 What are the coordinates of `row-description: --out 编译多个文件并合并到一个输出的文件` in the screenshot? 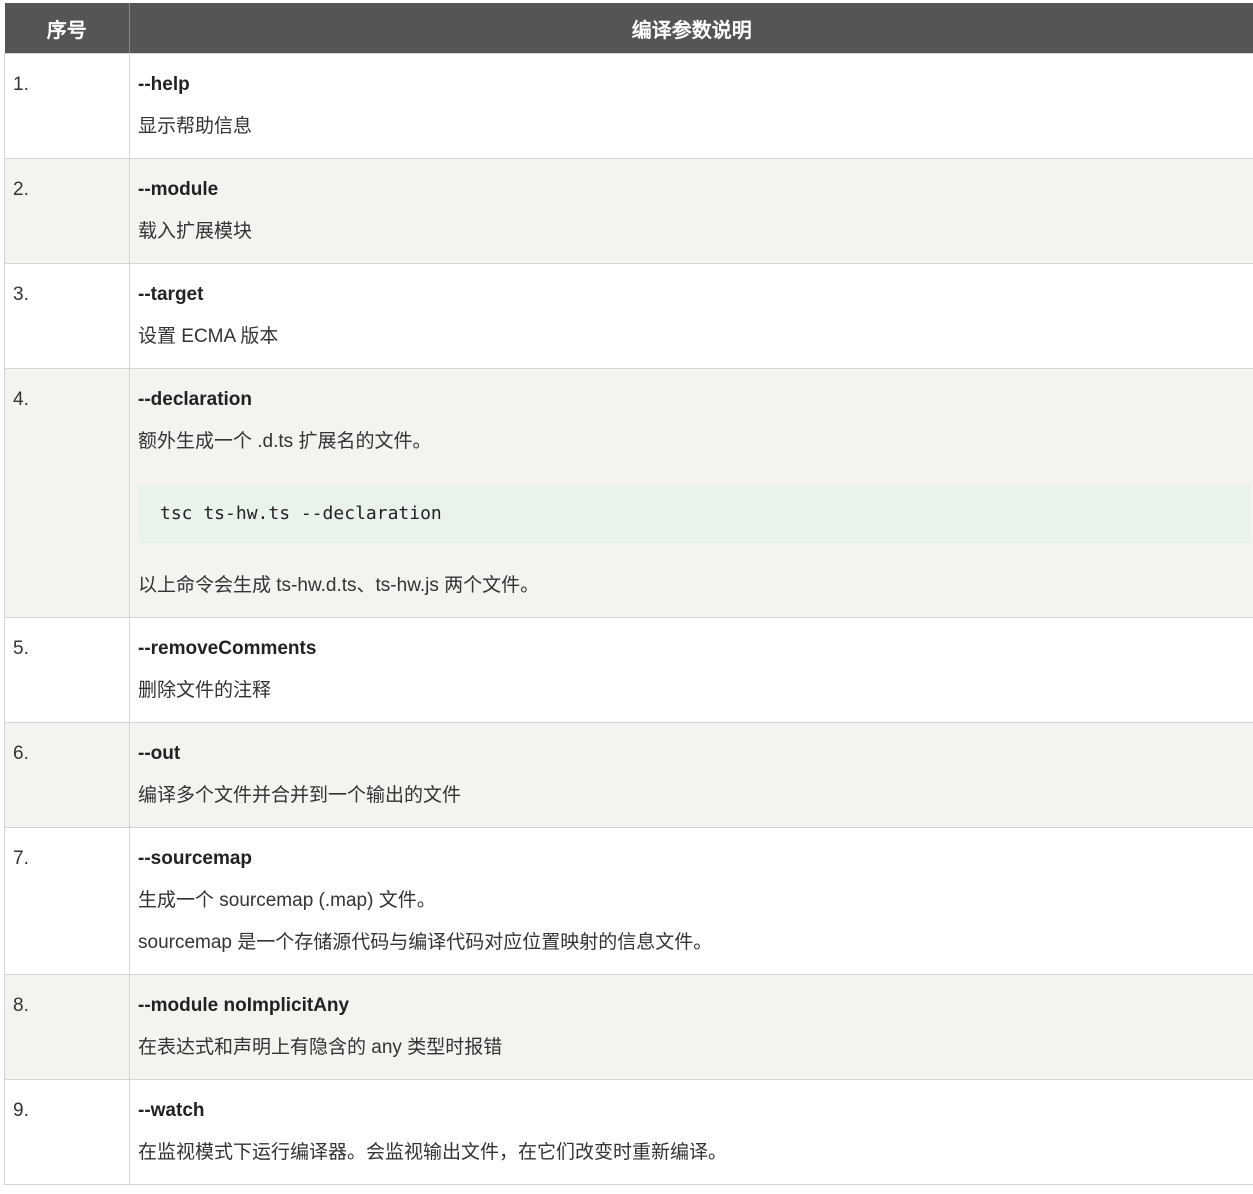 It's located at (691, 775).